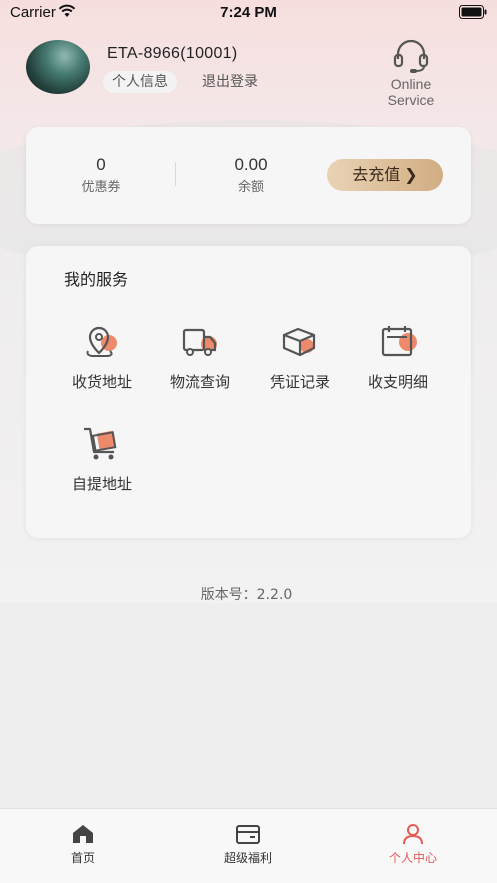 Image resolution: width=497 pixels, height=883 pixels. Describe the element at coordinates (251, 176) in the screenshot. I see `balance-stat: 0.00 余额` at that location.